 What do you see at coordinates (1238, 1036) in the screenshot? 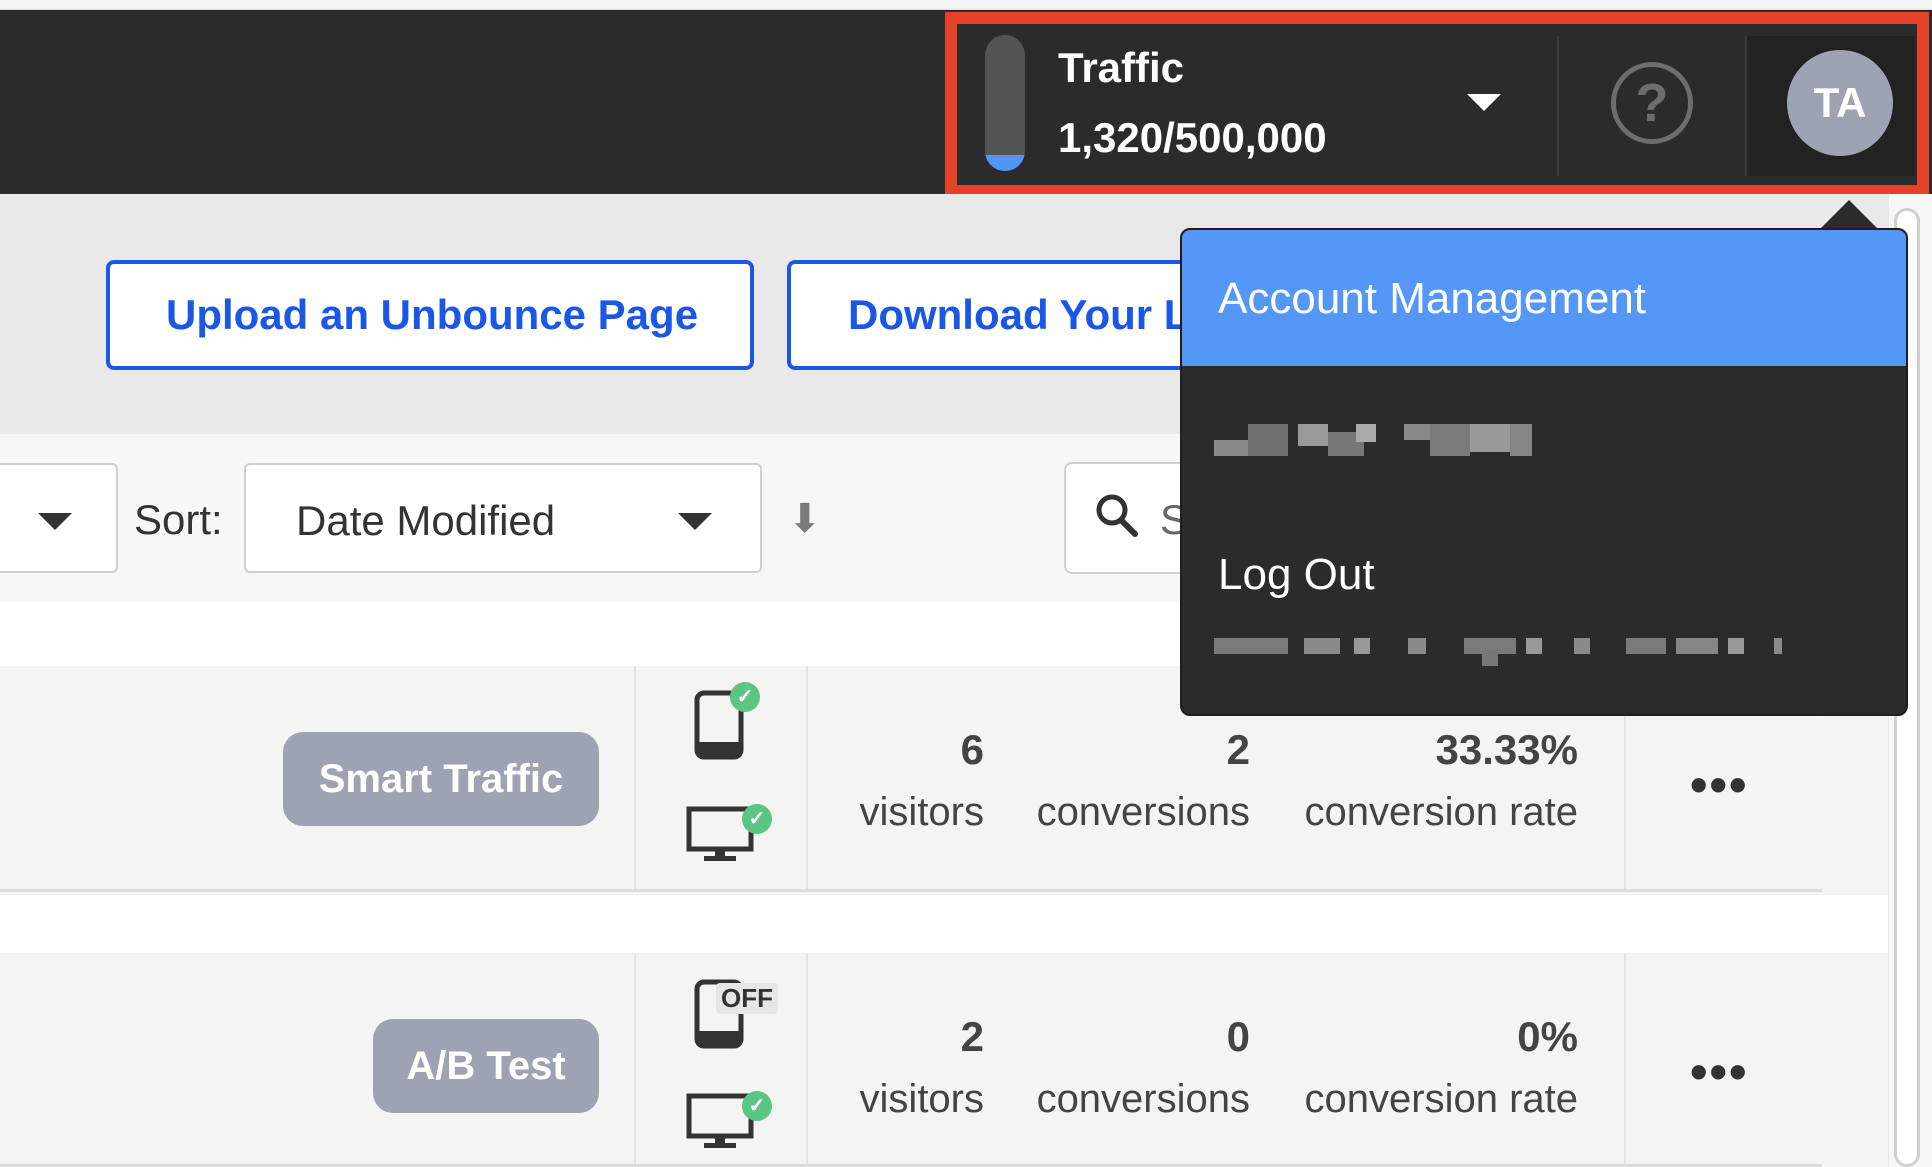
I see `conversions-count: 0` at bounding box center [1238, 1036].